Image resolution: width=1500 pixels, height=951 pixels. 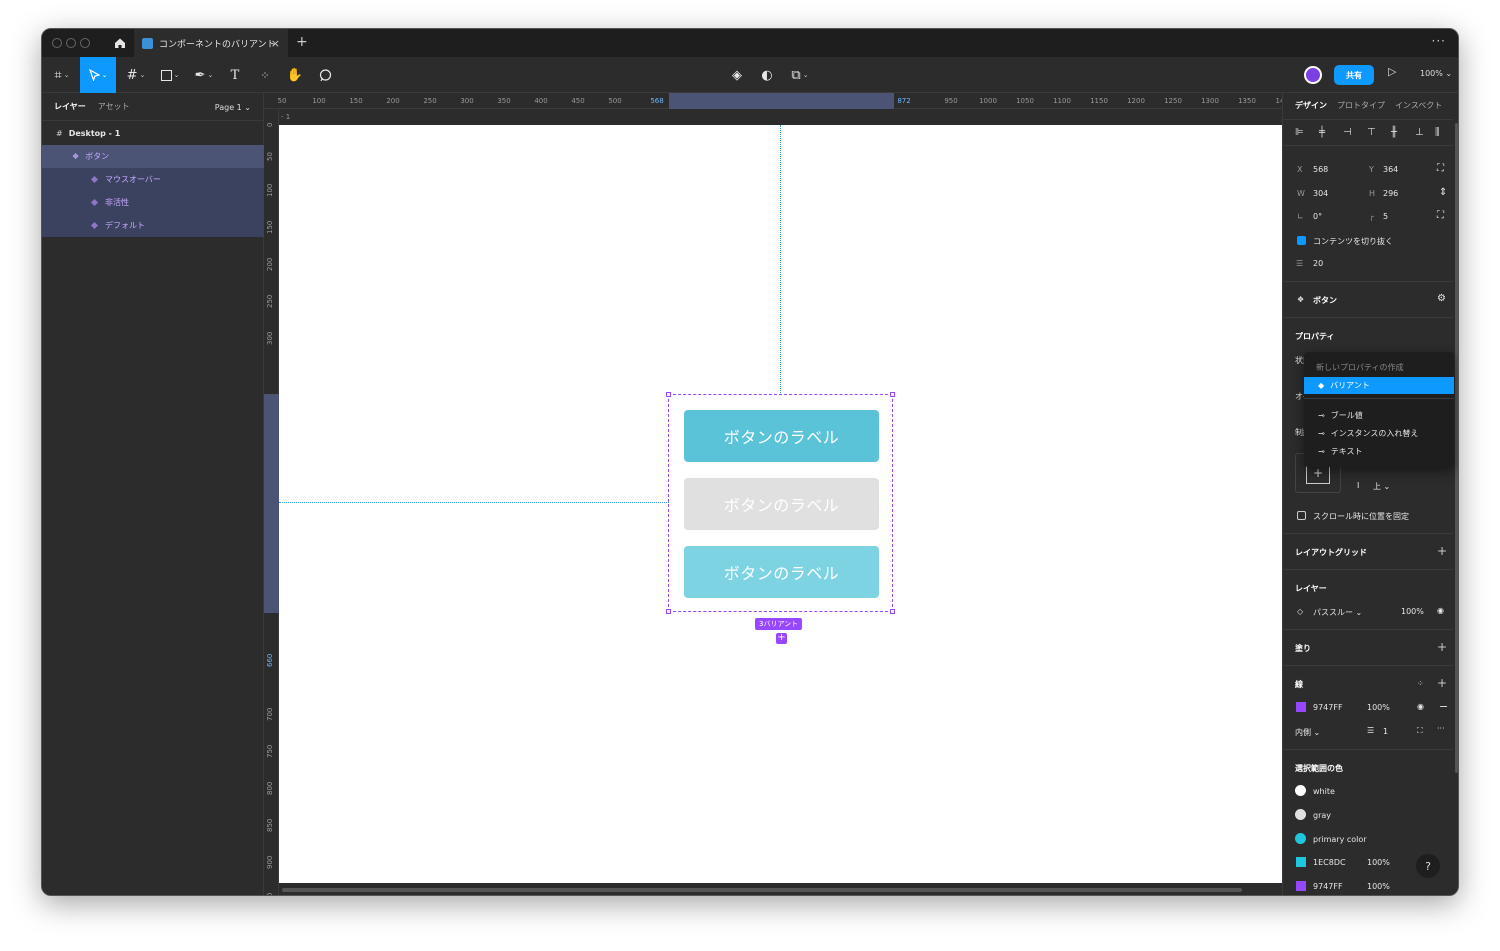 I want to click on zoom-dropdown: 100% ⌄, so click(x=1436, y=73).